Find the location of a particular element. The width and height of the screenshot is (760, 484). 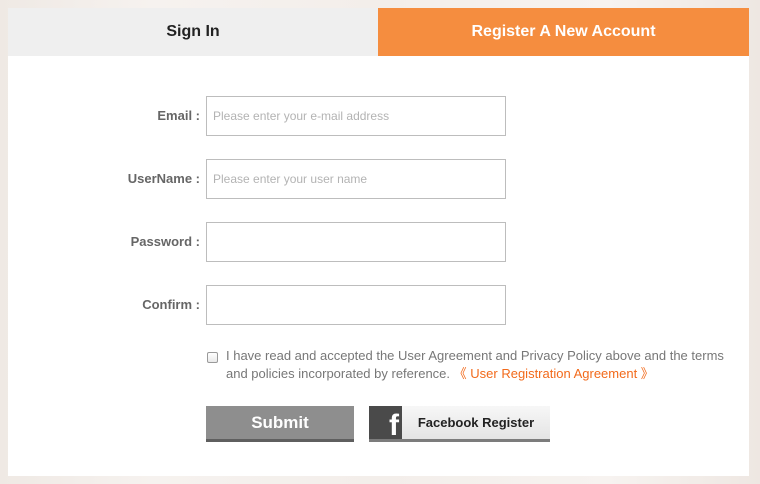

confirm-label: Confirm : is located at coordinates (171, 304).